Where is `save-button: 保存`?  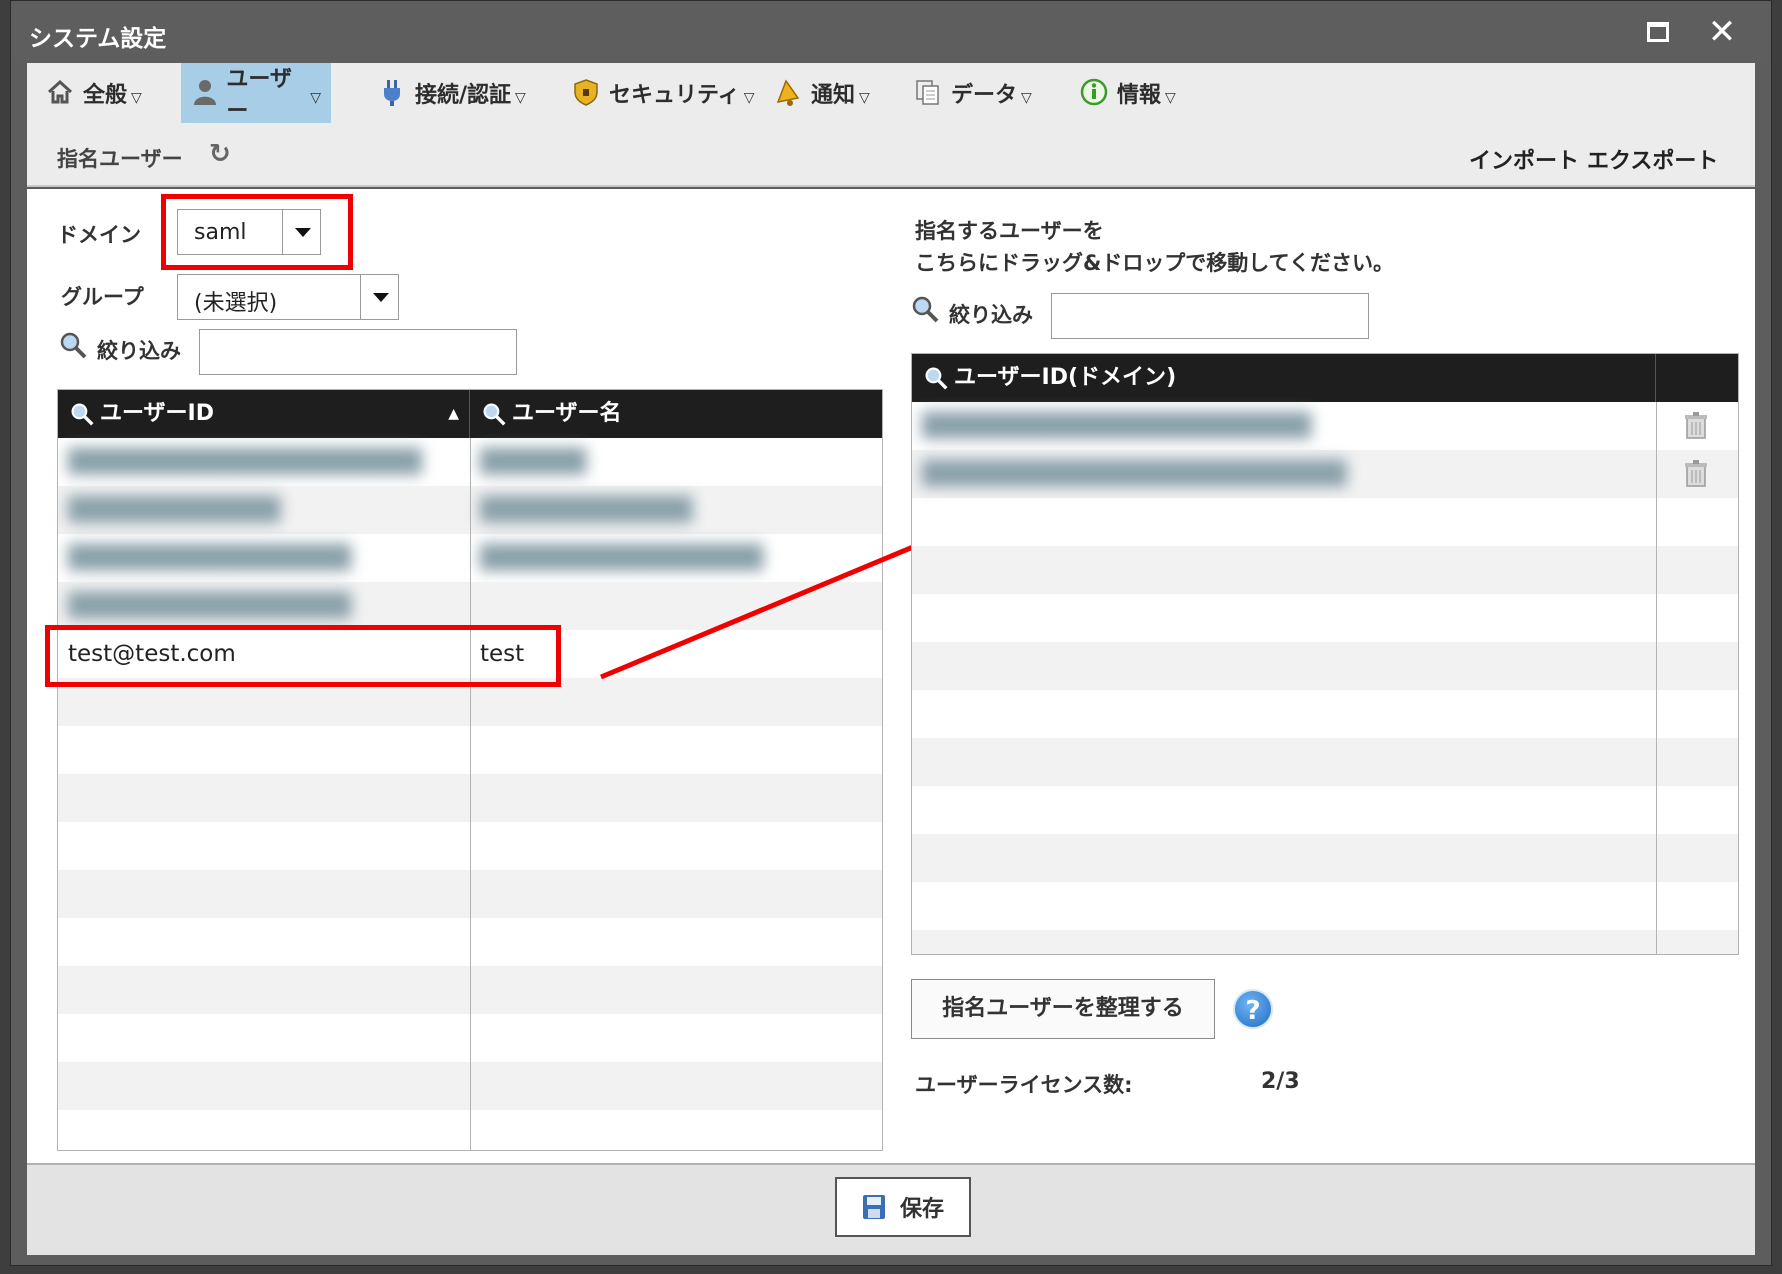
save-button: 保存 is located at coordinates (903, 1207).